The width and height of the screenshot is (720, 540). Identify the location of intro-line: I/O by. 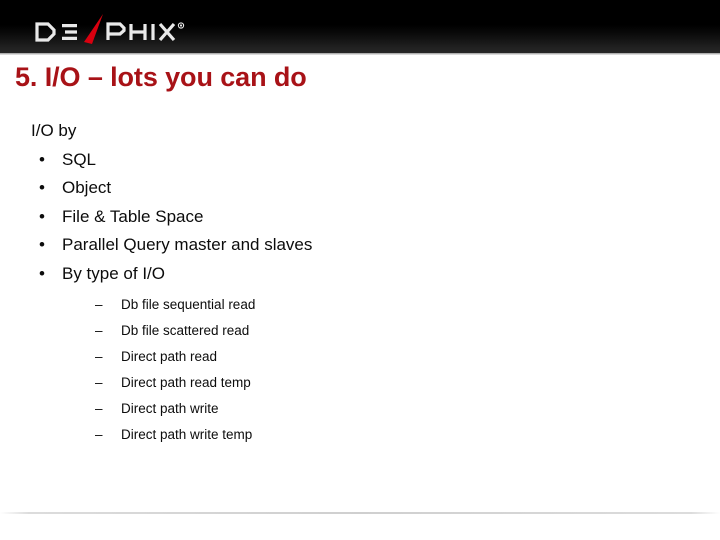
(54, 130).